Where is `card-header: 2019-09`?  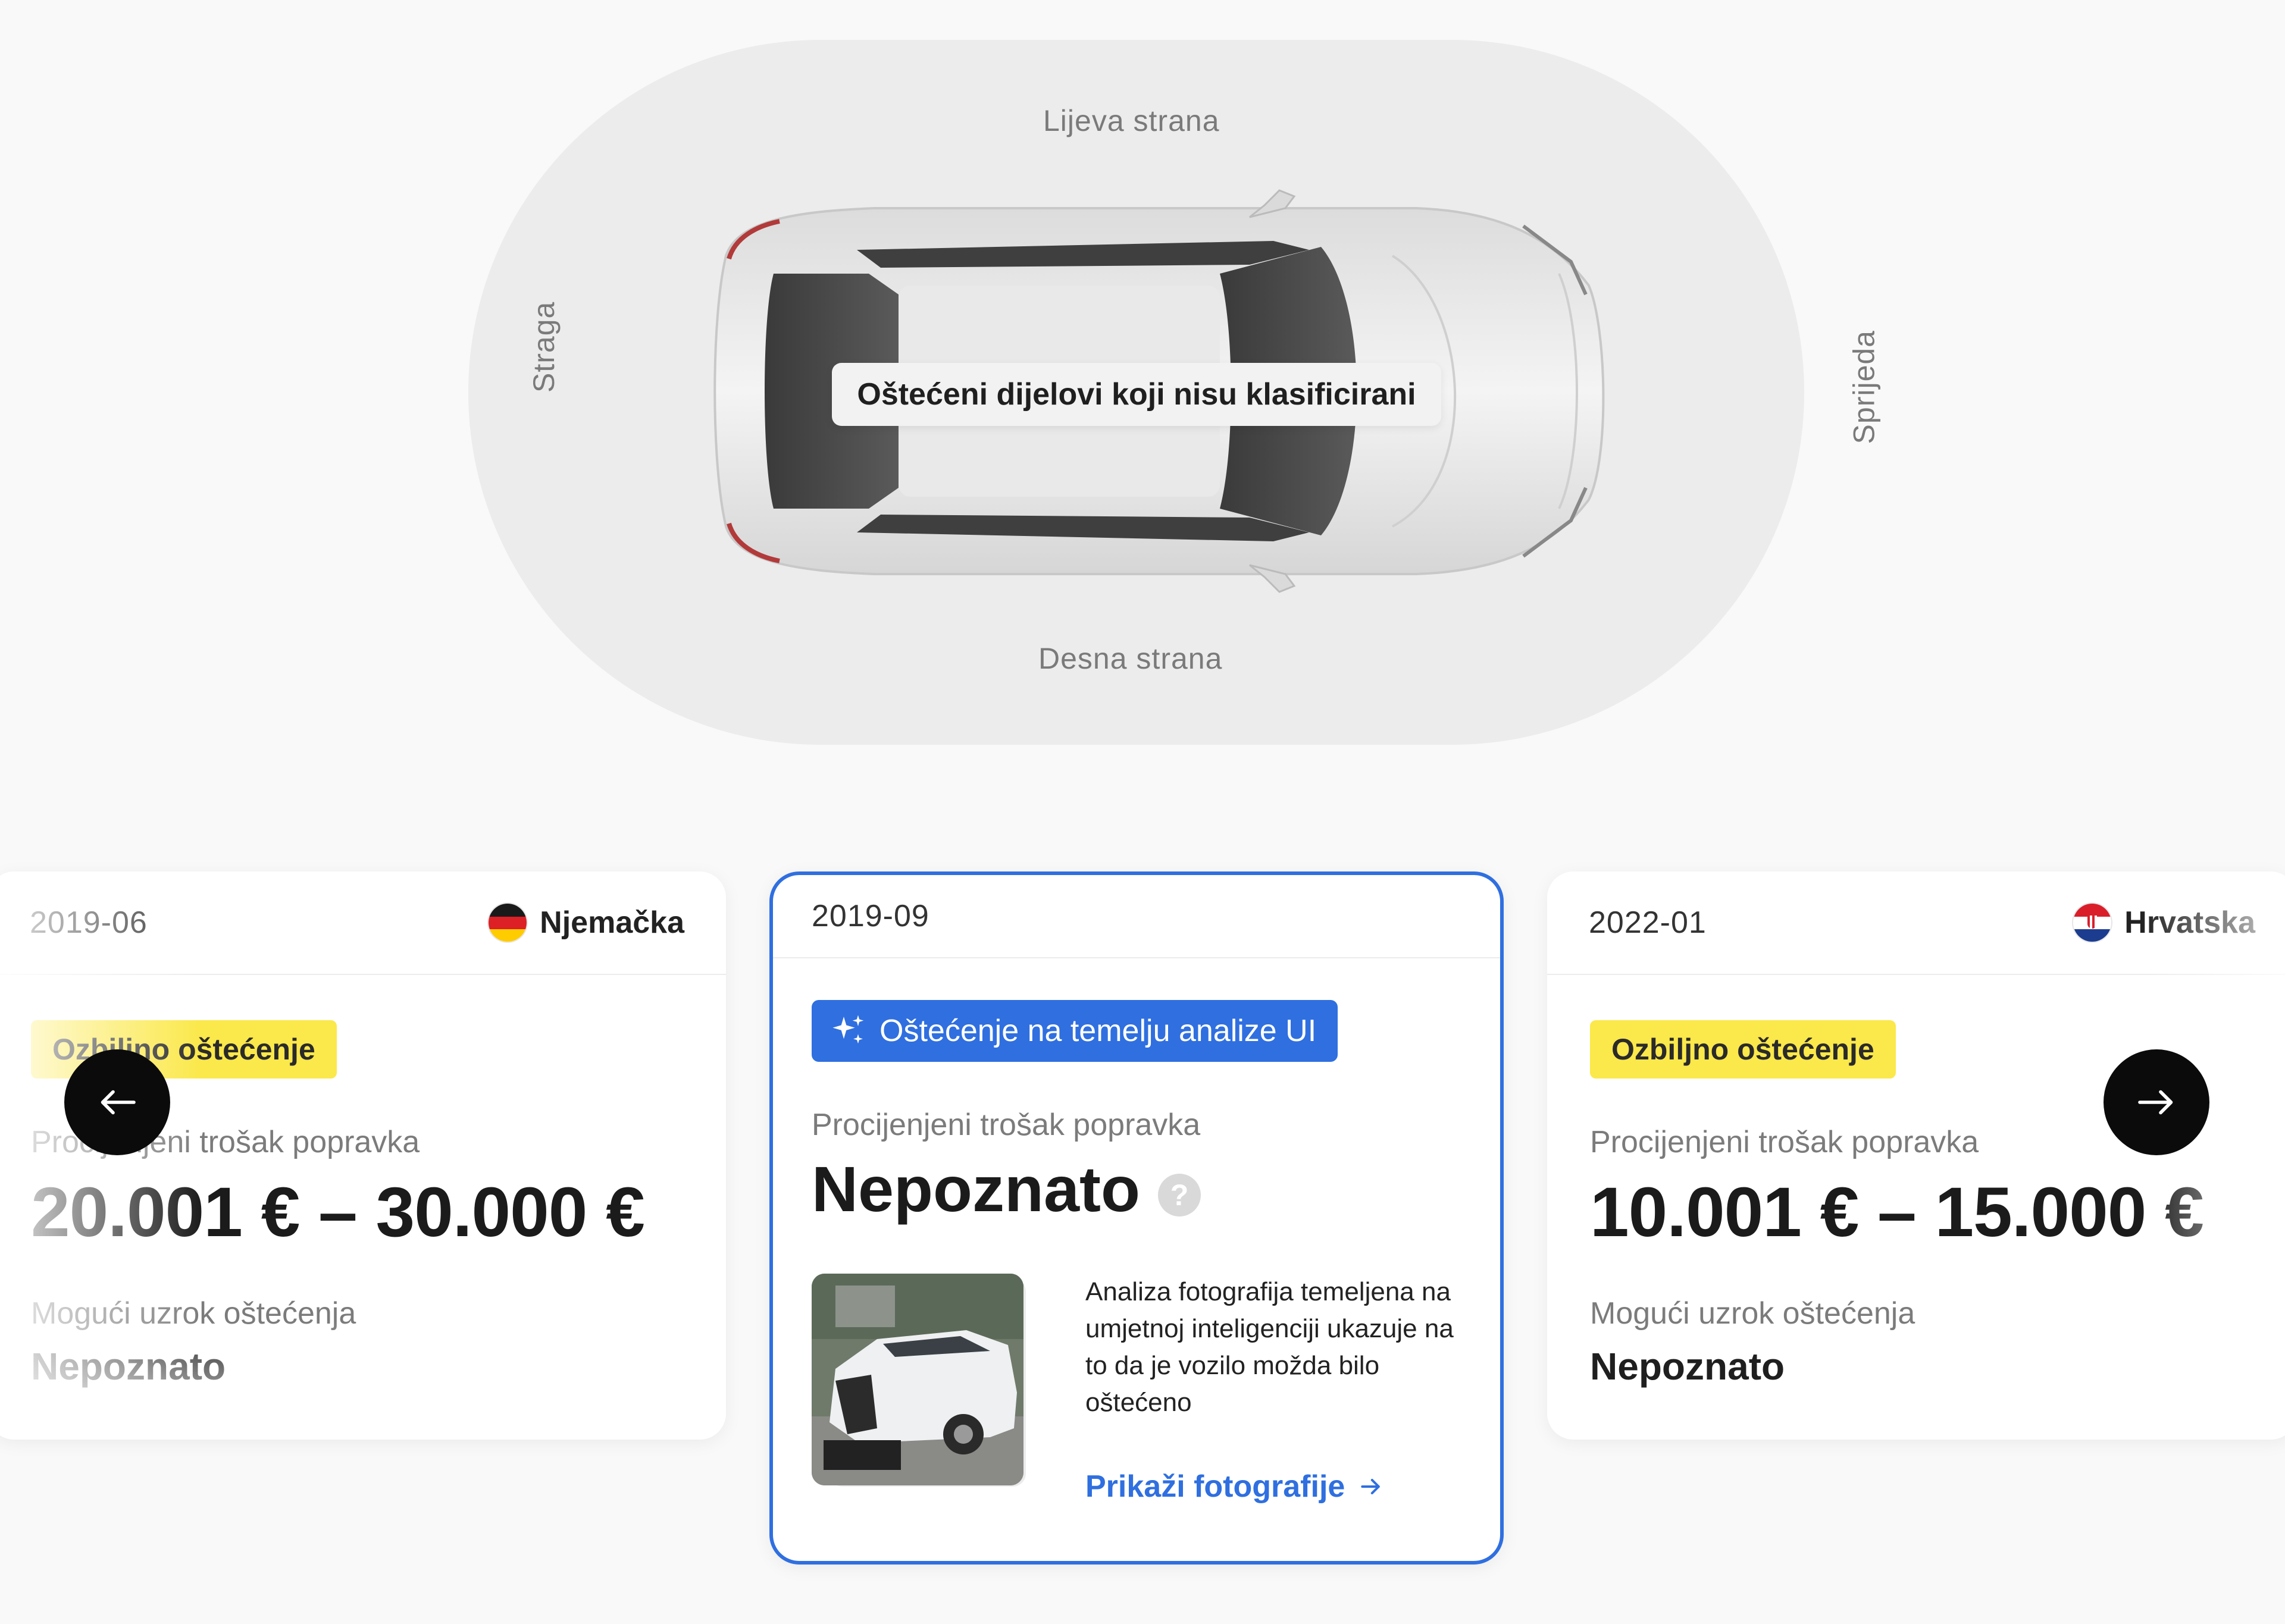
card-header: 2019-09 is located at coordinates (1136, 917).